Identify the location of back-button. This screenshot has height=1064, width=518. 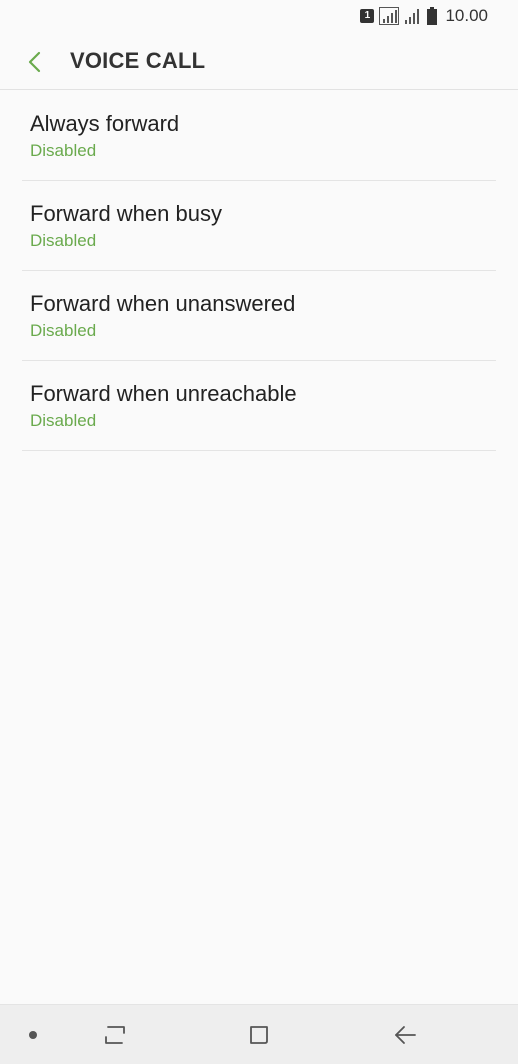
(35, 62).